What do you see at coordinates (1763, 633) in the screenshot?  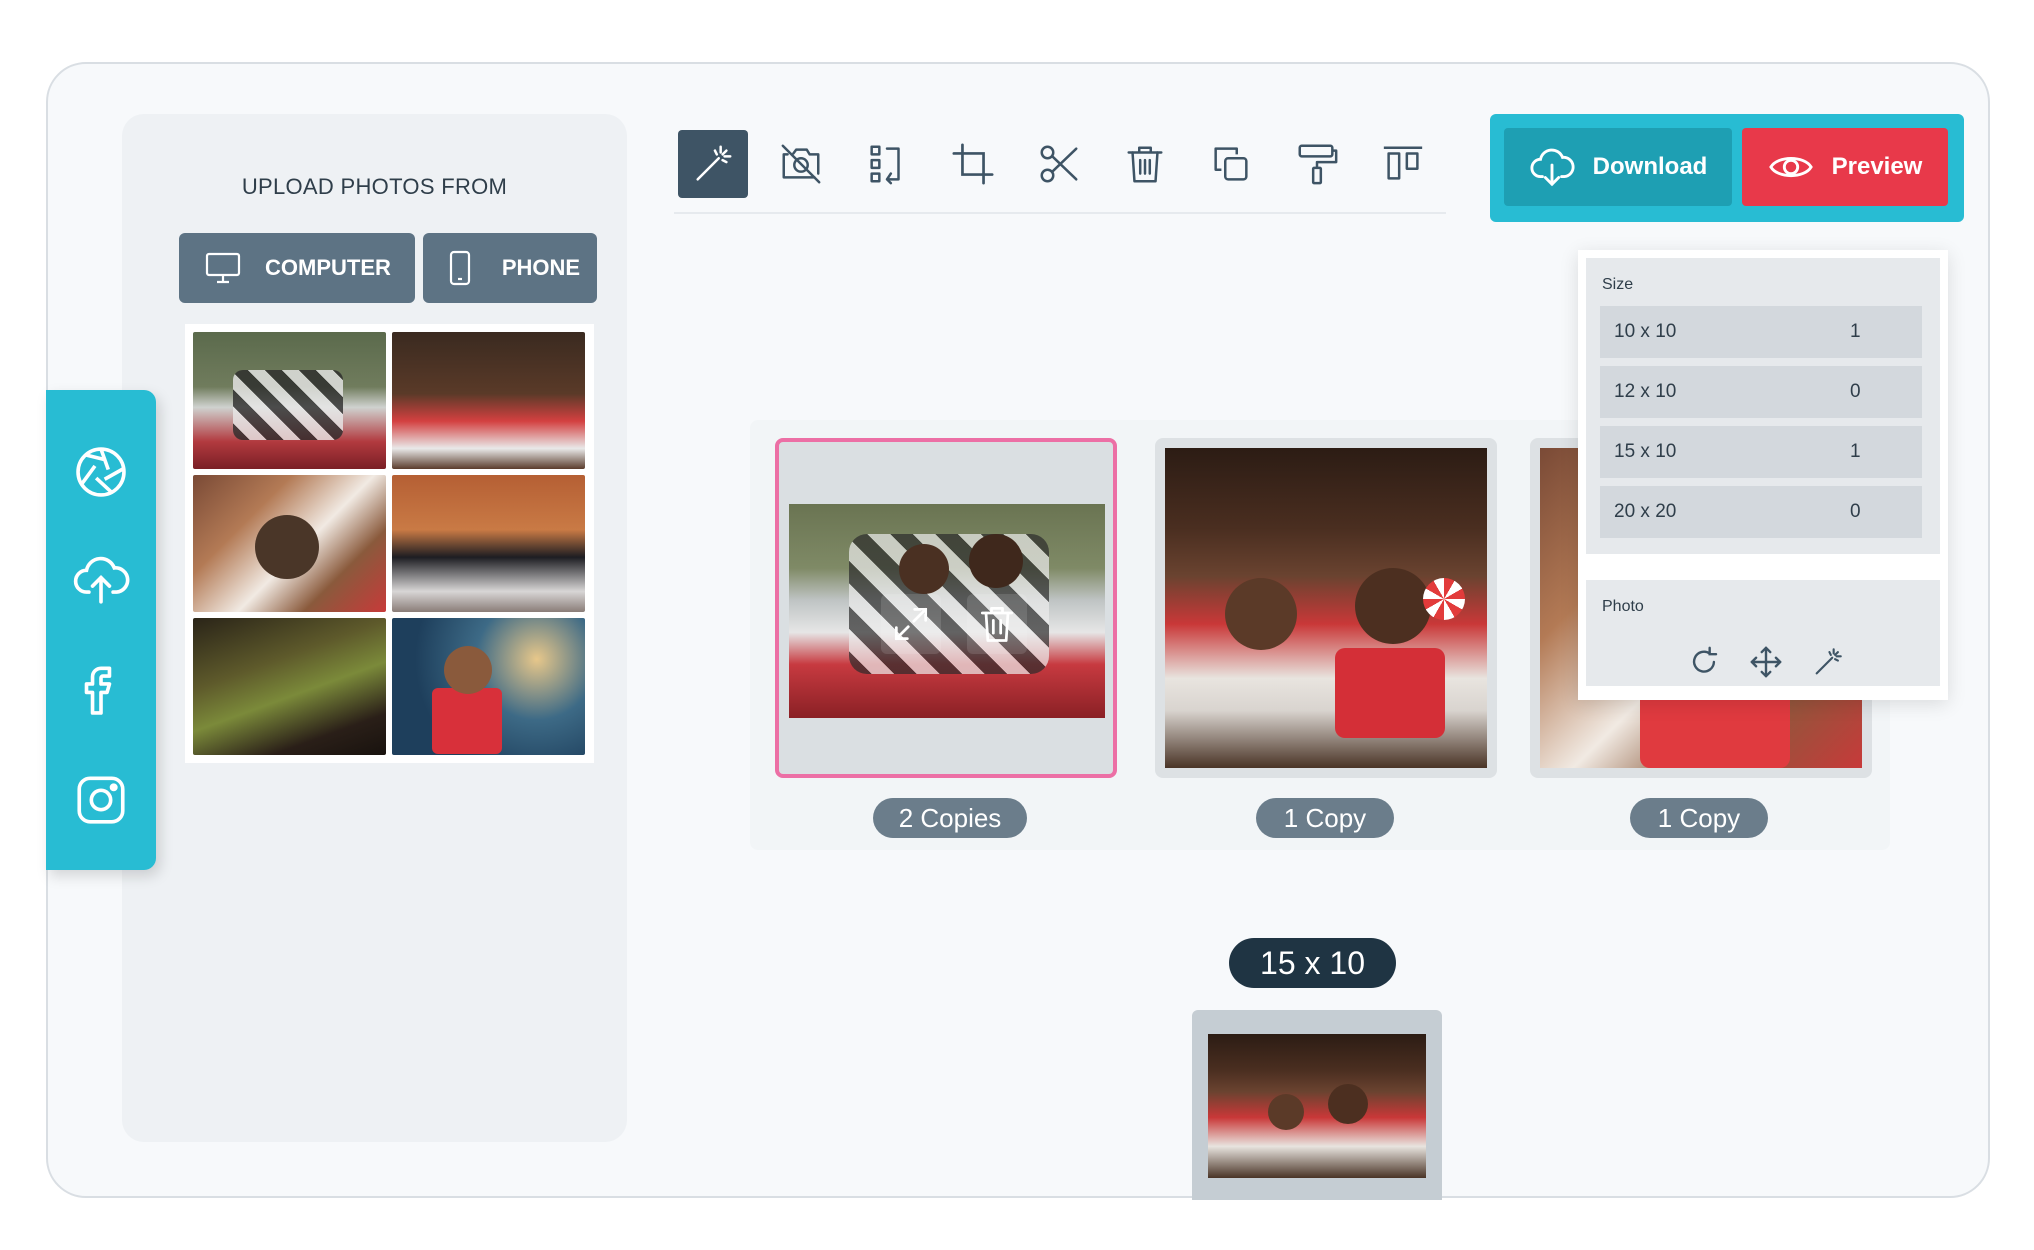 I see `photo-section: Photo` at bounding box center [1763, 633].